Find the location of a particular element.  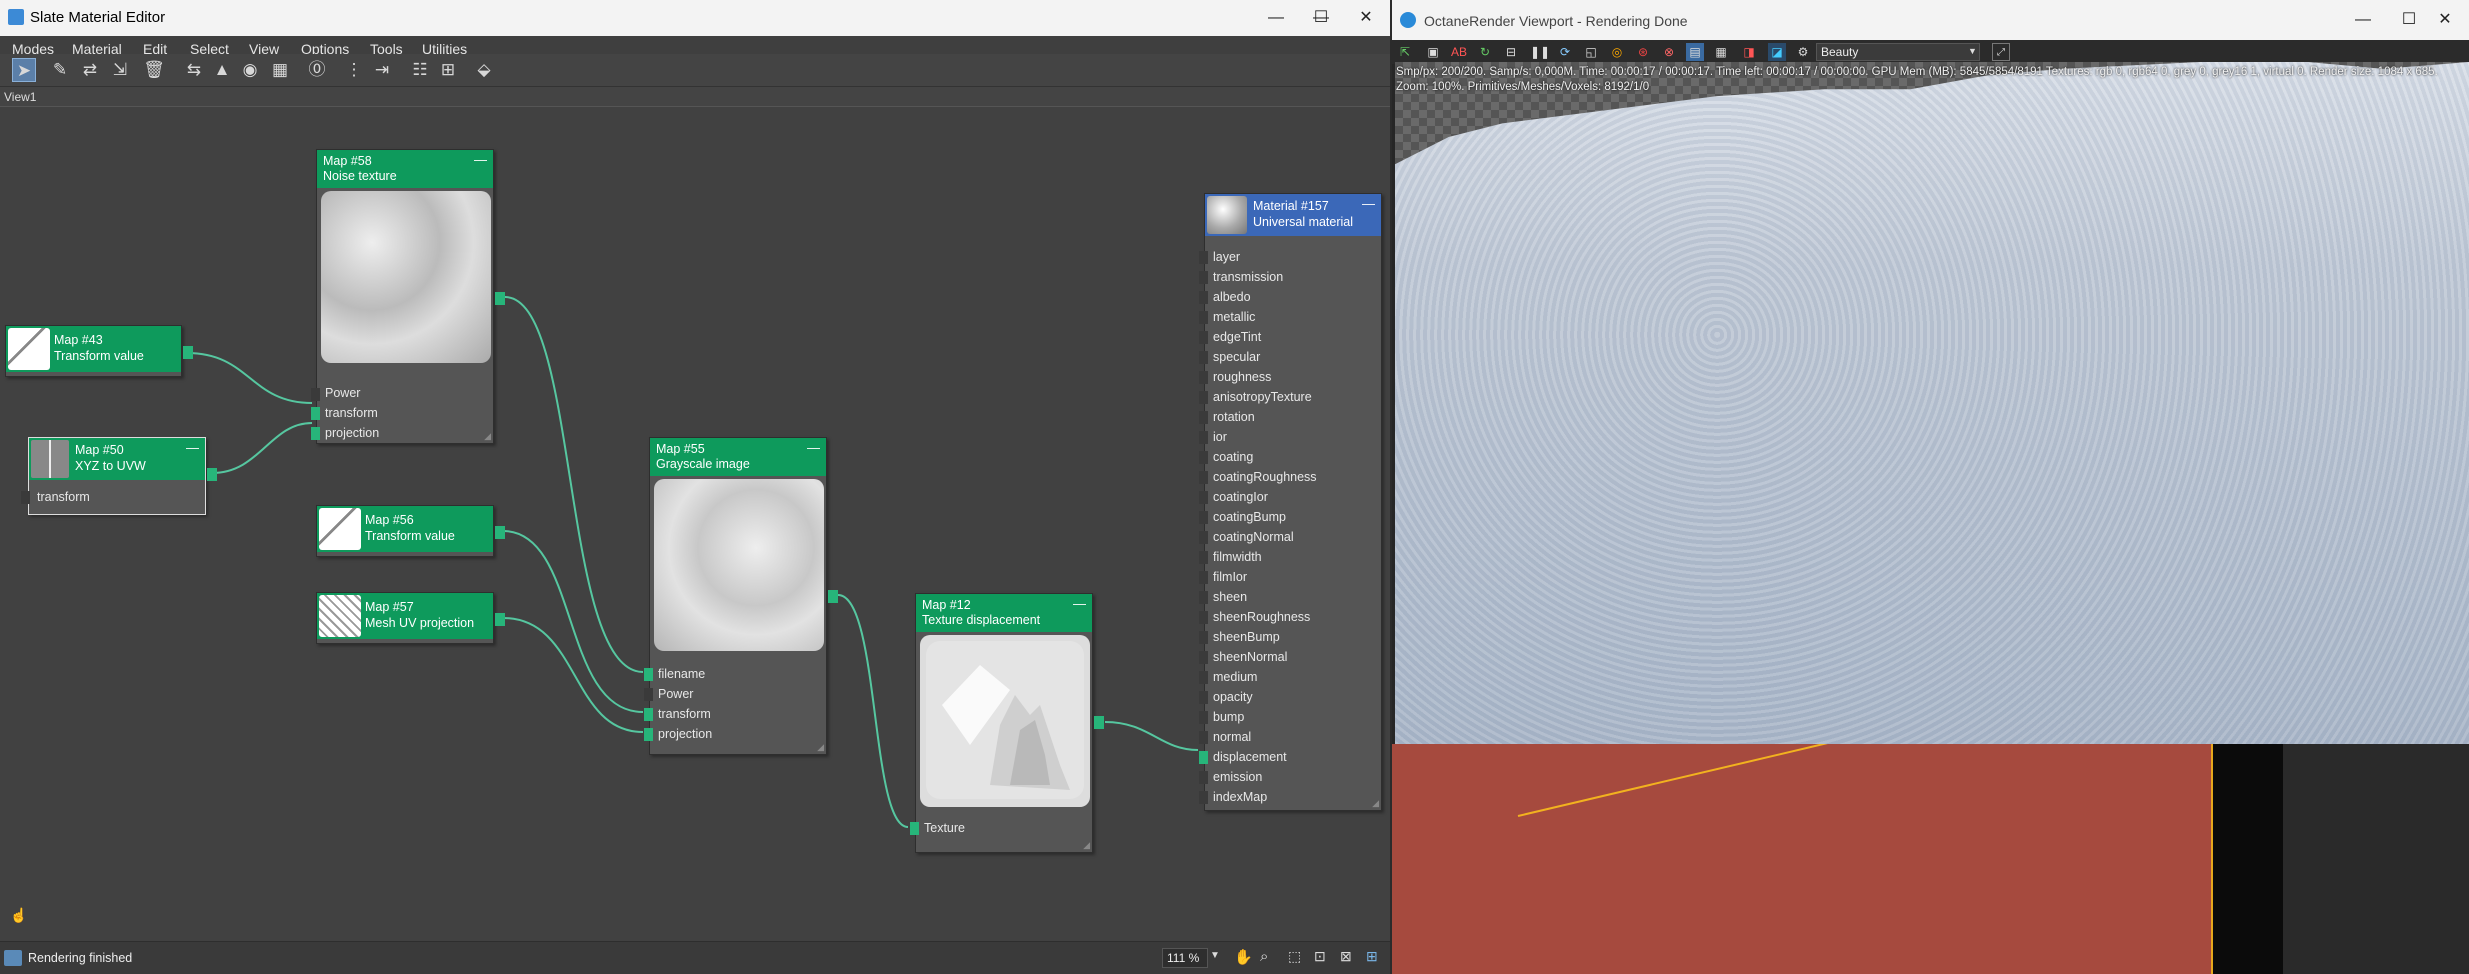

node-map43: Map #43 Transform value is located at coordinates (99, 351).